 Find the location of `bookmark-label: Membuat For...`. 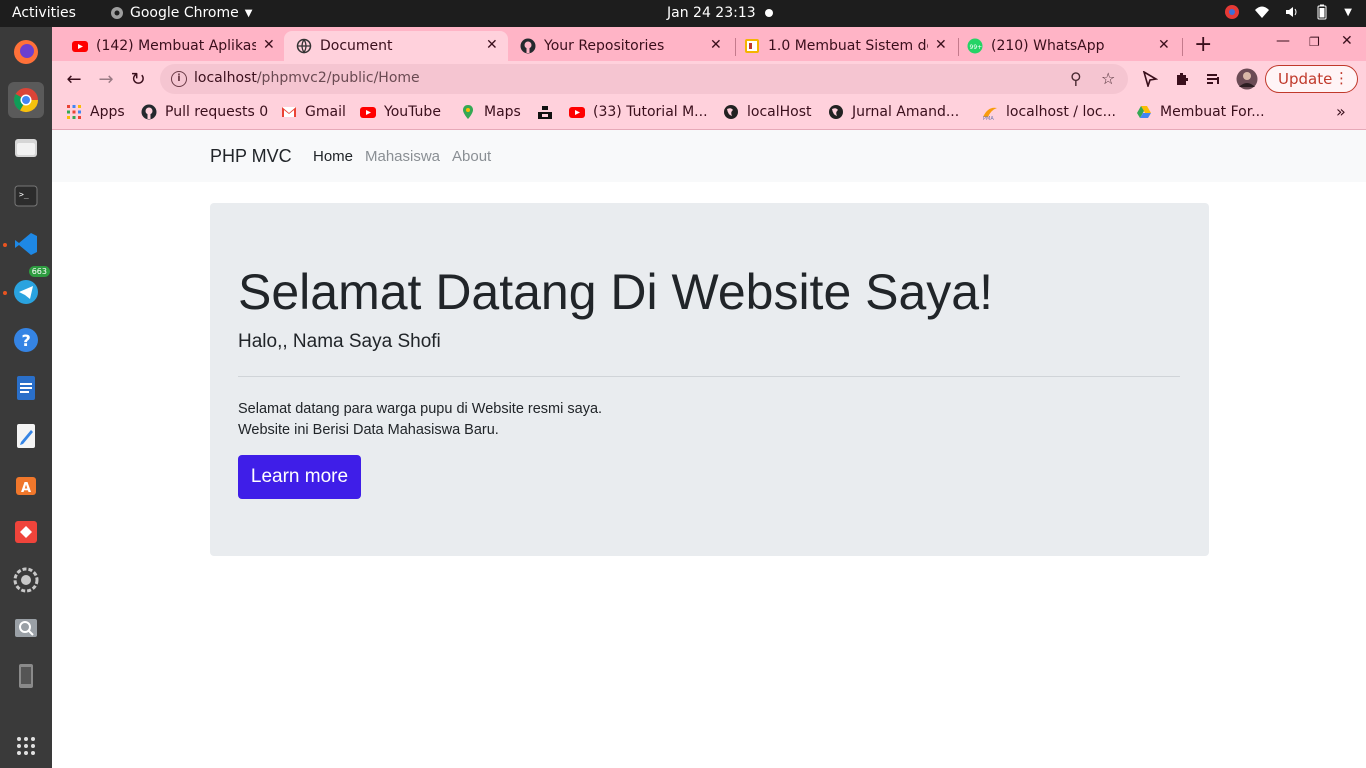

bookmark-label: Membuat For... is located at coordinates (1212, 112).